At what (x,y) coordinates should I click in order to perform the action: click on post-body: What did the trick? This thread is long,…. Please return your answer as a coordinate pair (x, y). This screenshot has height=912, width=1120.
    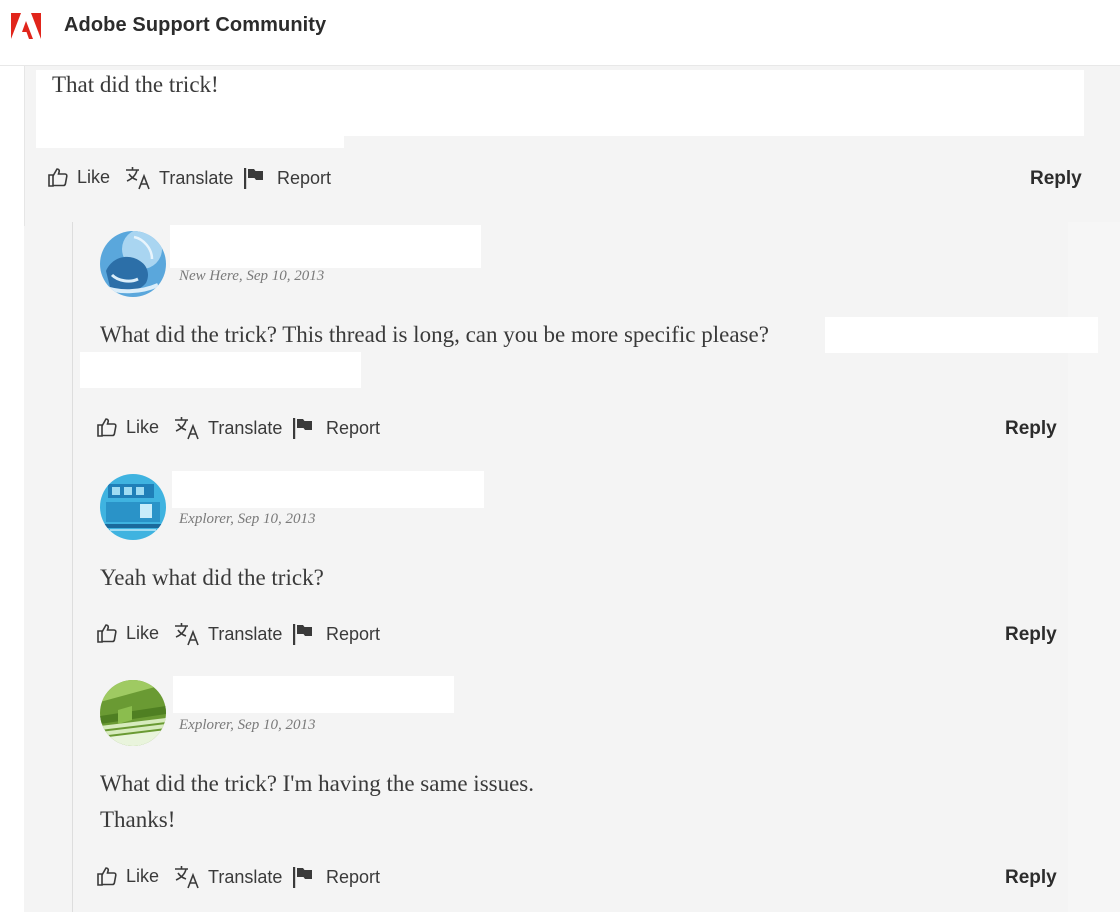
    Looking at the image, I should click on (434, 334).